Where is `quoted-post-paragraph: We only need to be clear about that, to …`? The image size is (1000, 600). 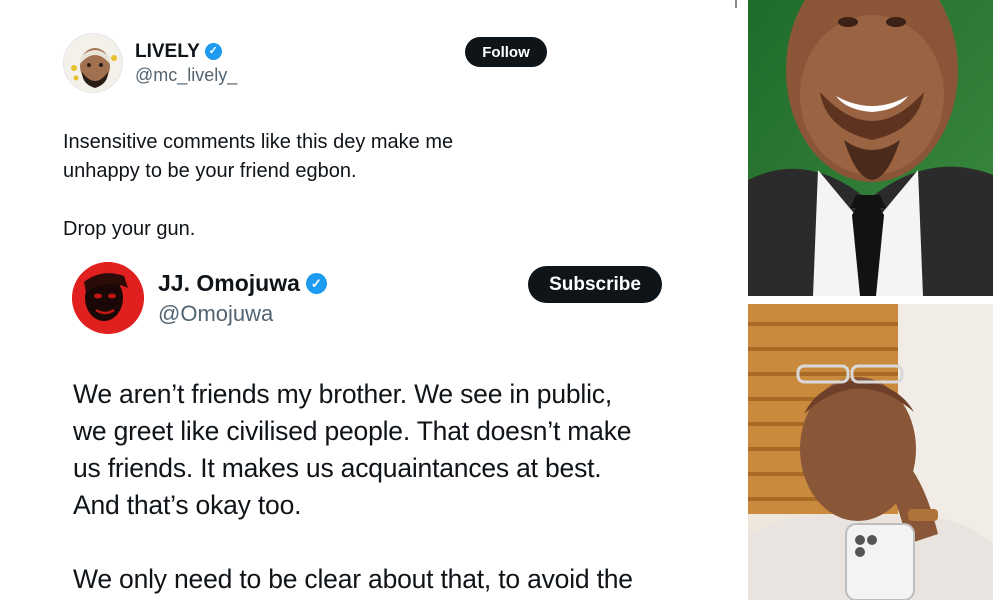 quoted-post-paragraph: We only need to be clear about that, to … is located at coordinates (353, 579).